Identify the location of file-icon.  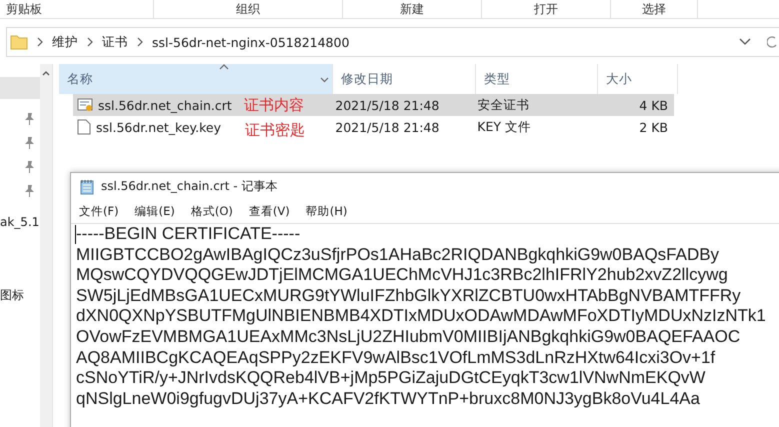
(84, 127).